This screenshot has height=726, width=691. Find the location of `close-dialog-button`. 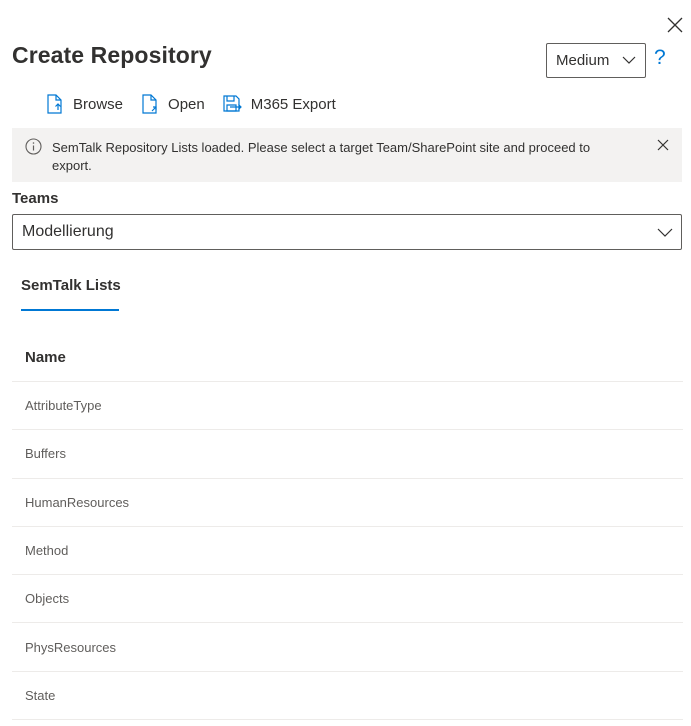

close-dialog-button is located at coordinates (675, 25).